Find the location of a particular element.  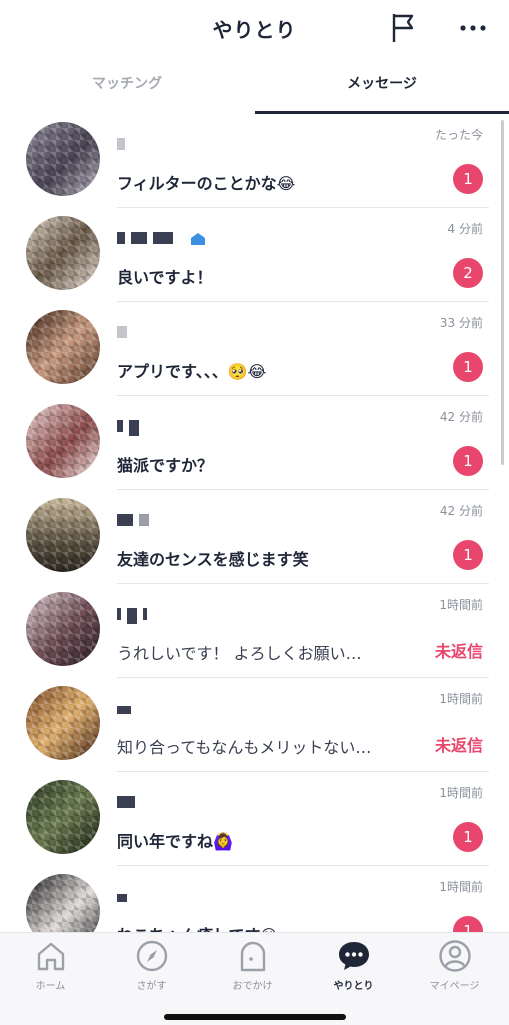

more-icon is located at coordinates (473, 28).